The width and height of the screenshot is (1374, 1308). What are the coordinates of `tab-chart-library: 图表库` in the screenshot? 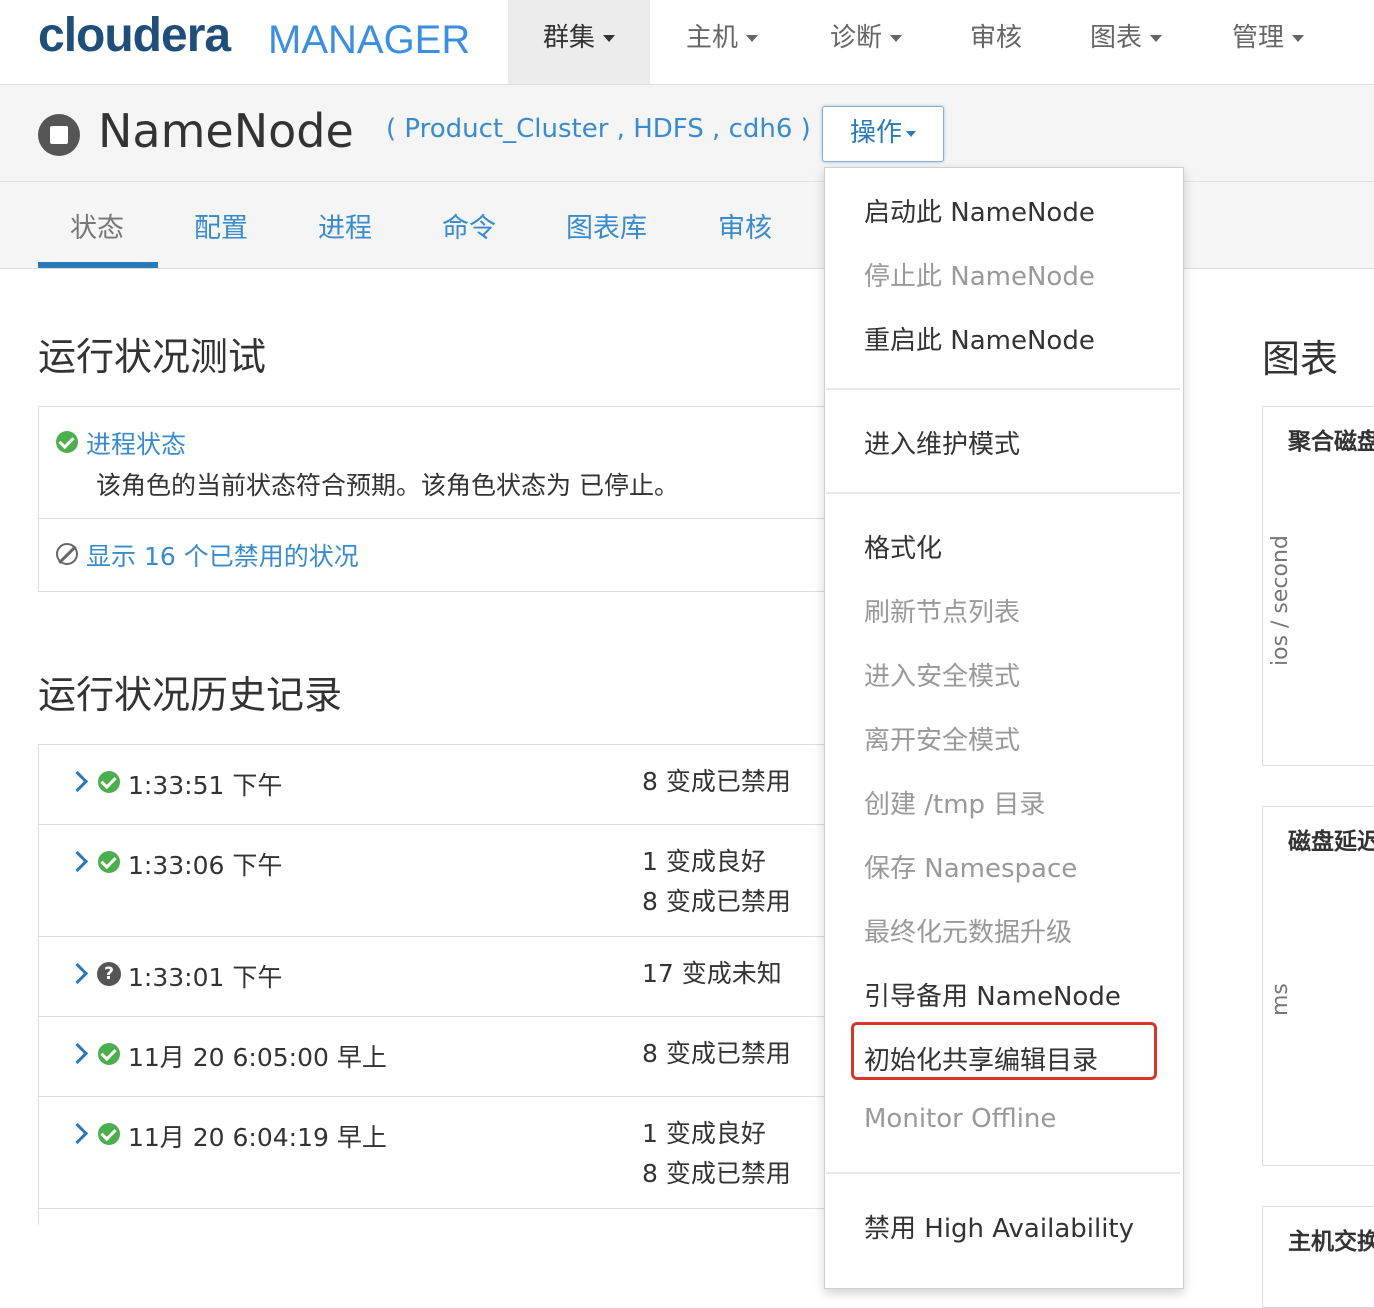 It's located at (606, 225).